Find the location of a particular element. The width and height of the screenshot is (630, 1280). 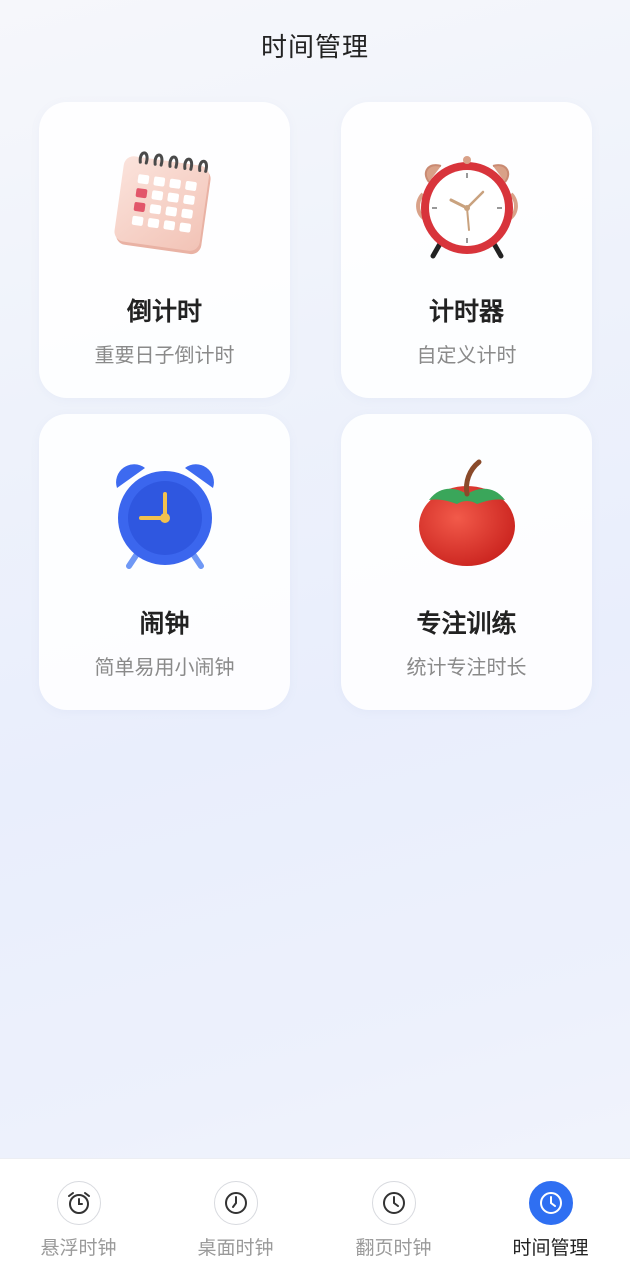

tomato-icon is located at coordinates (466, 512).